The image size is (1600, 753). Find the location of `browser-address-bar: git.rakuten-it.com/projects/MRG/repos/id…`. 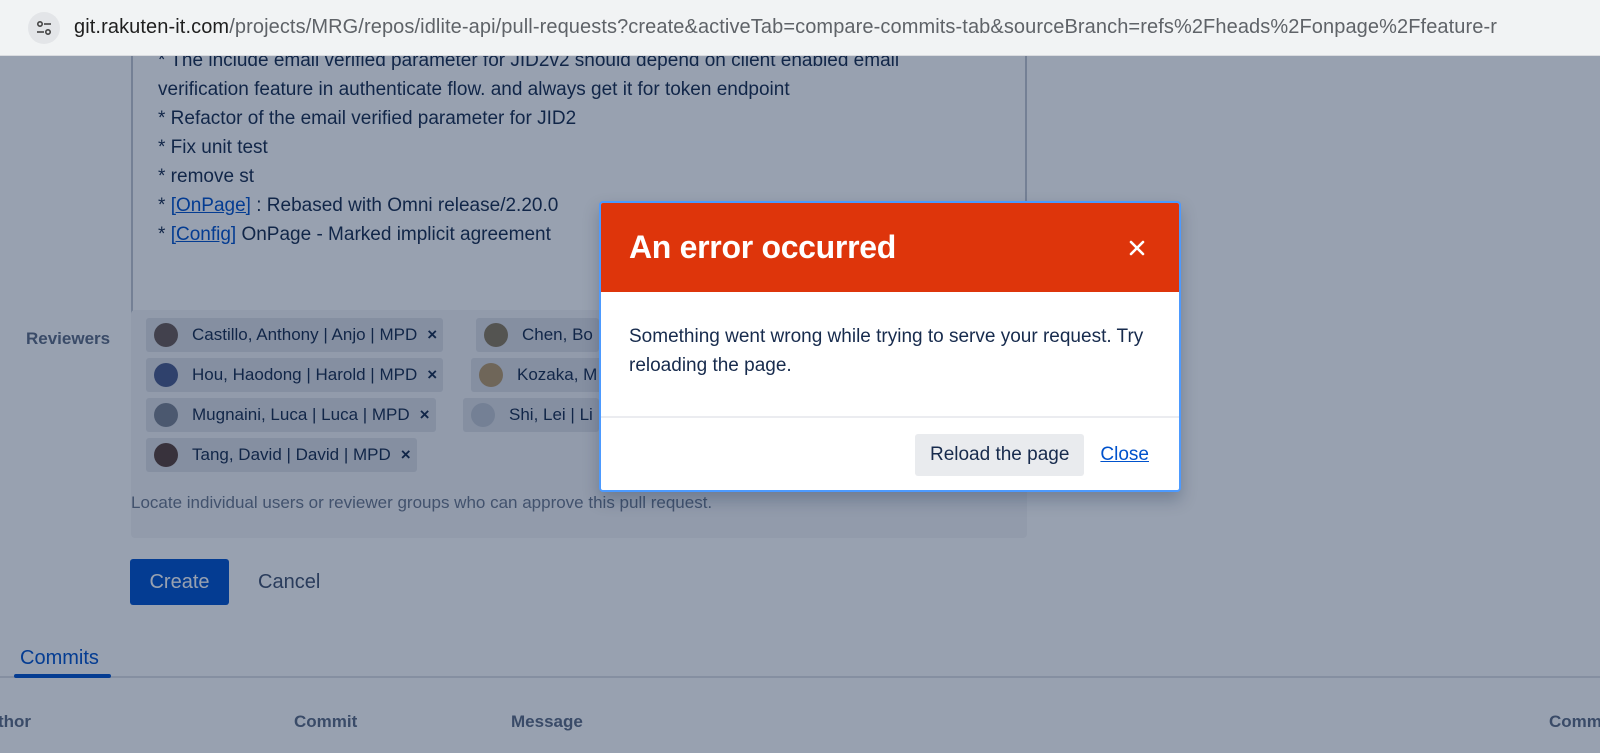

browser-address-bar: git.rakuten-it.com/projects/MRG/repos/id… is located at coordinates (800, 28).